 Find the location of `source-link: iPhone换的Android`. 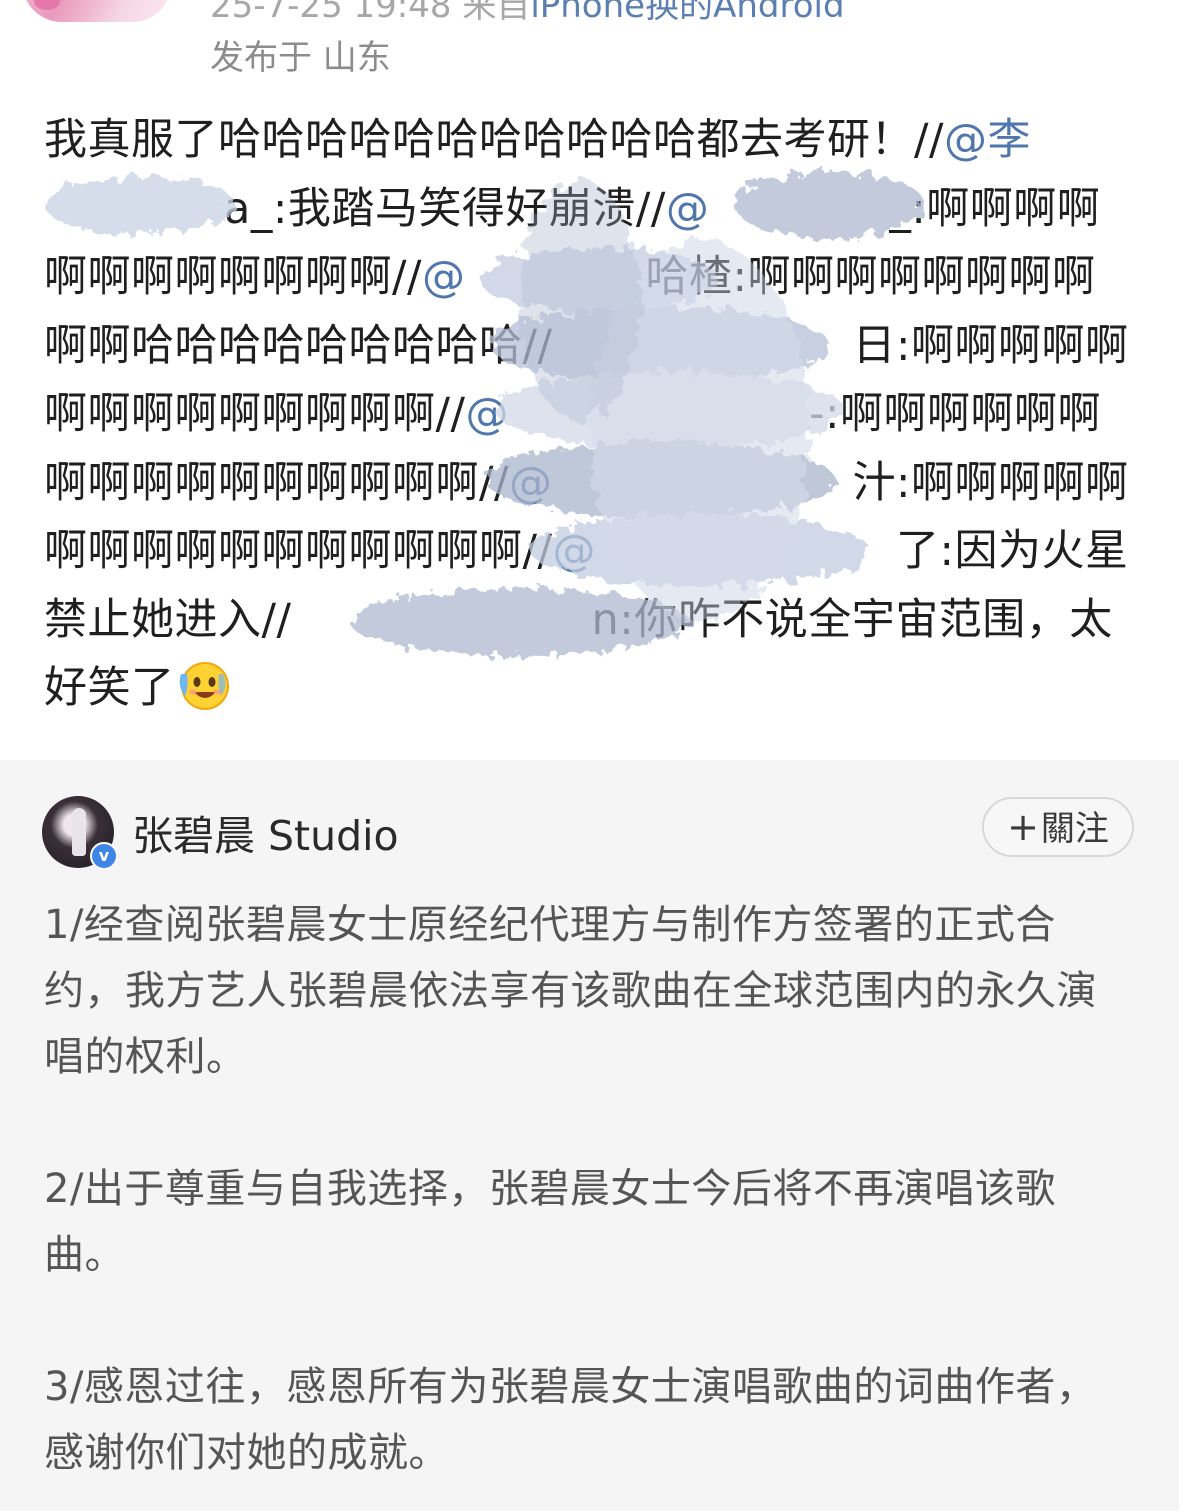

source-link: iPhone换的Android is located at coordinates (687, 13).